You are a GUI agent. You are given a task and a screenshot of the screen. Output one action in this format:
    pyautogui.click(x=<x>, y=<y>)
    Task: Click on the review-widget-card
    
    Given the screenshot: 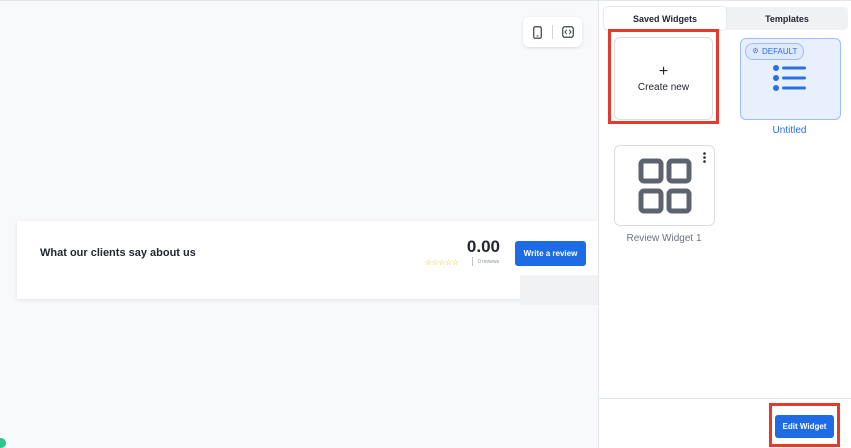 What is the action you would take?
    pyautogui.click(x=664, y=185)
    